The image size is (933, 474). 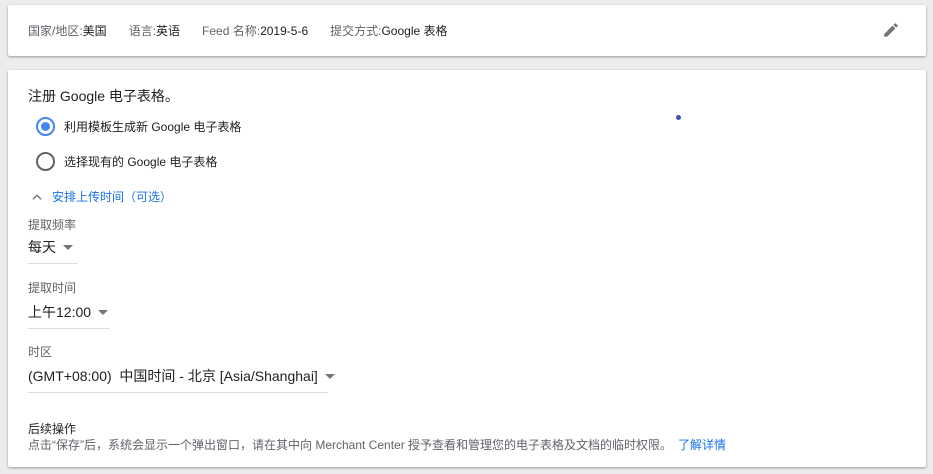 What do you see at coordinates (231, 31) in the screenshot?
I see `feed-name-key: Feed 名称:` at bounding box center [231, 31].